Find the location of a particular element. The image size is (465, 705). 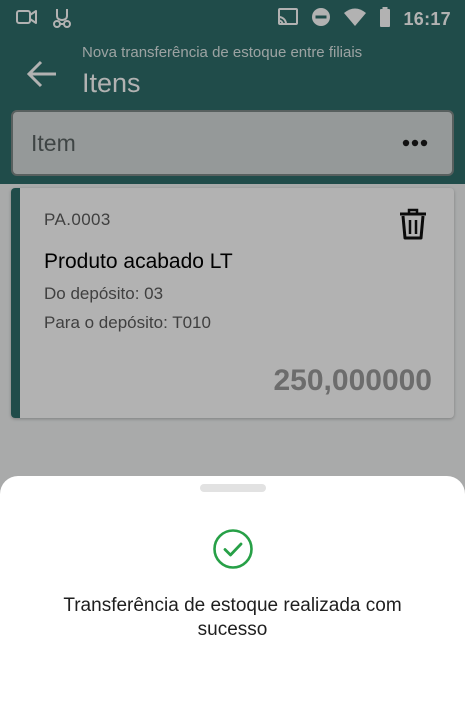

check-circle-icon is located at coordinates (233, 549).